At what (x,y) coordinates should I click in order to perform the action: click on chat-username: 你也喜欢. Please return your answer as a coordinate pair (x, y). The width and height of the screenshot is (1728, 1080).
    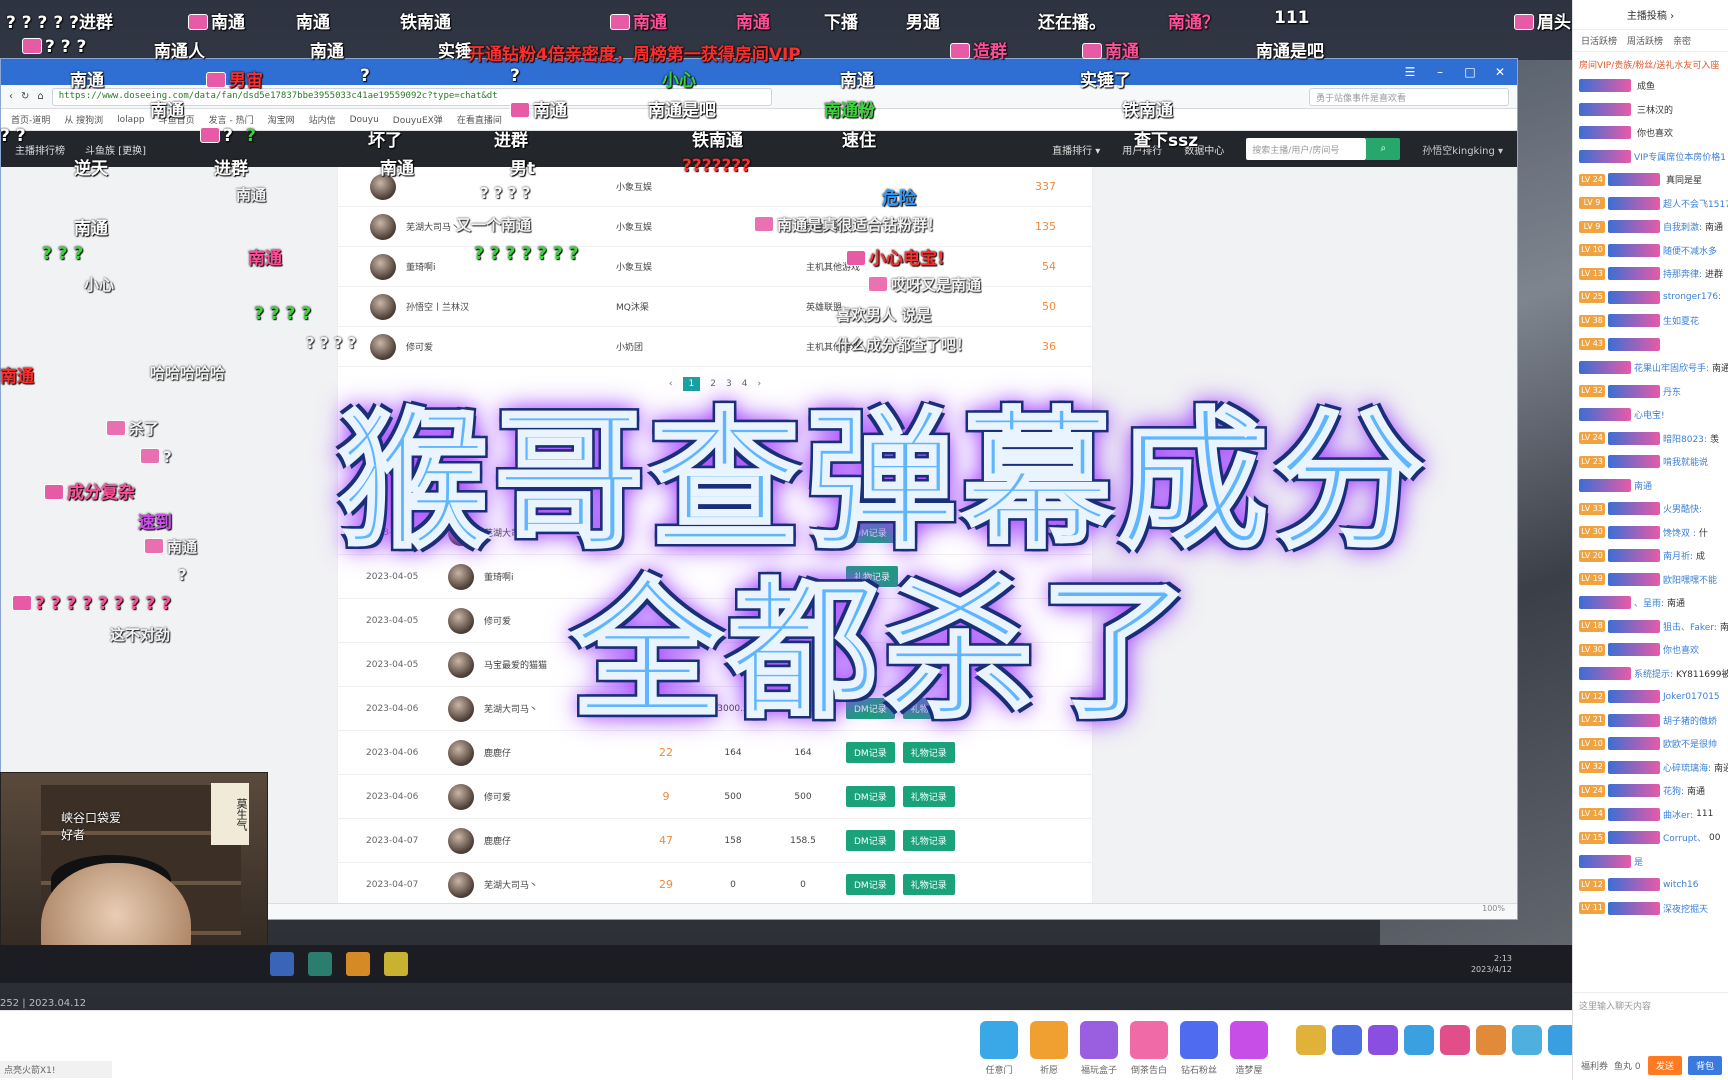
    Looking at the image, I should click on (1681, 649).